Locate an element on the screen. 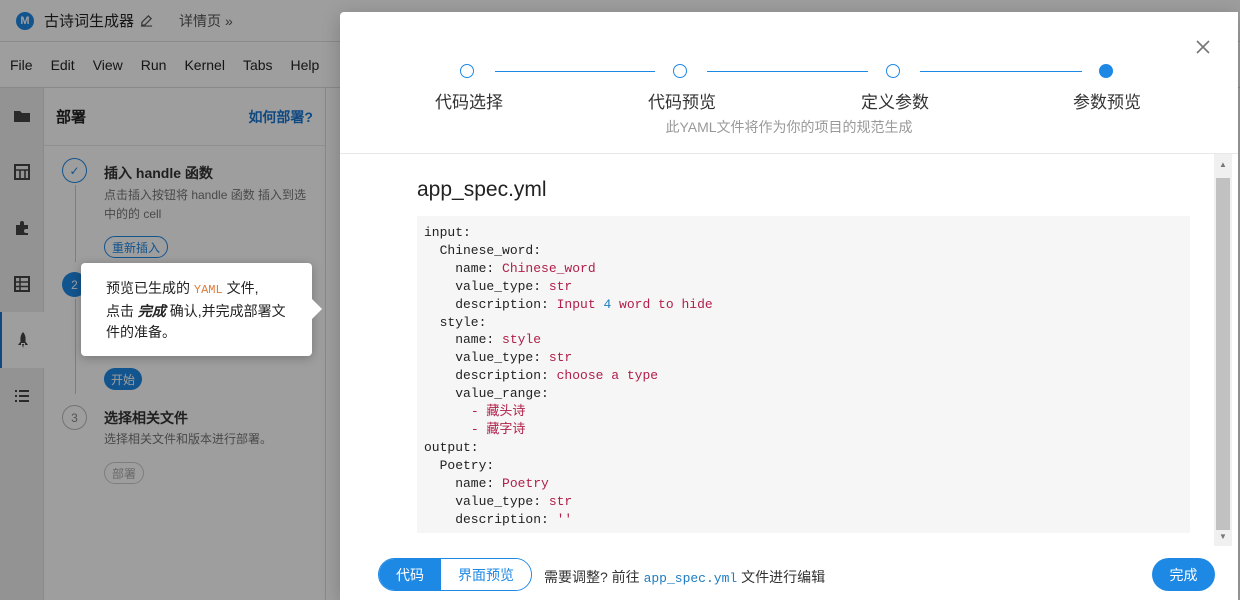 The width and height of the screenshot is (1240, 600). toggle-code-button: 代码 is located at coordinates (410, 574).